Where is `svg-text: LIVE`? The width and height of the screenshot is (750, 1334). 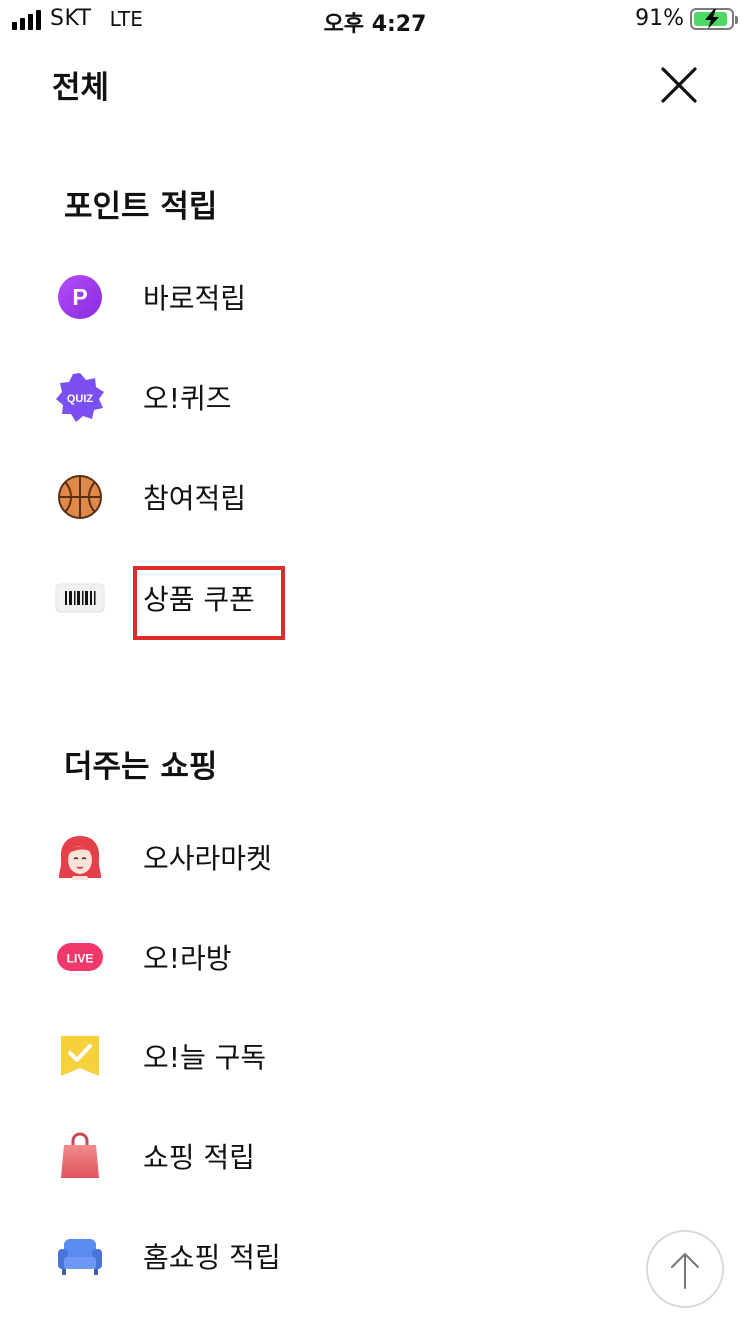 svg-text: LIVE is located at coordinates (80, 959).